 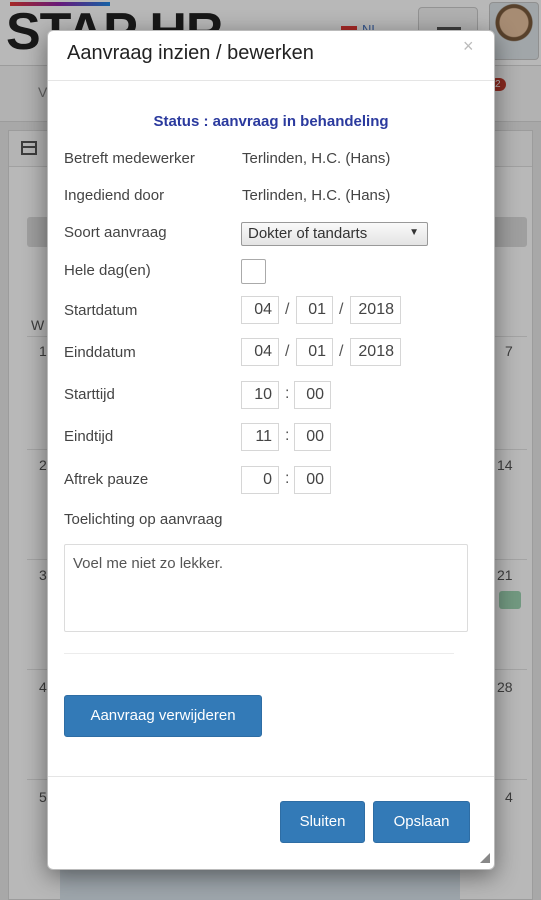 I want to click on divider, so click(x=259, y=653).